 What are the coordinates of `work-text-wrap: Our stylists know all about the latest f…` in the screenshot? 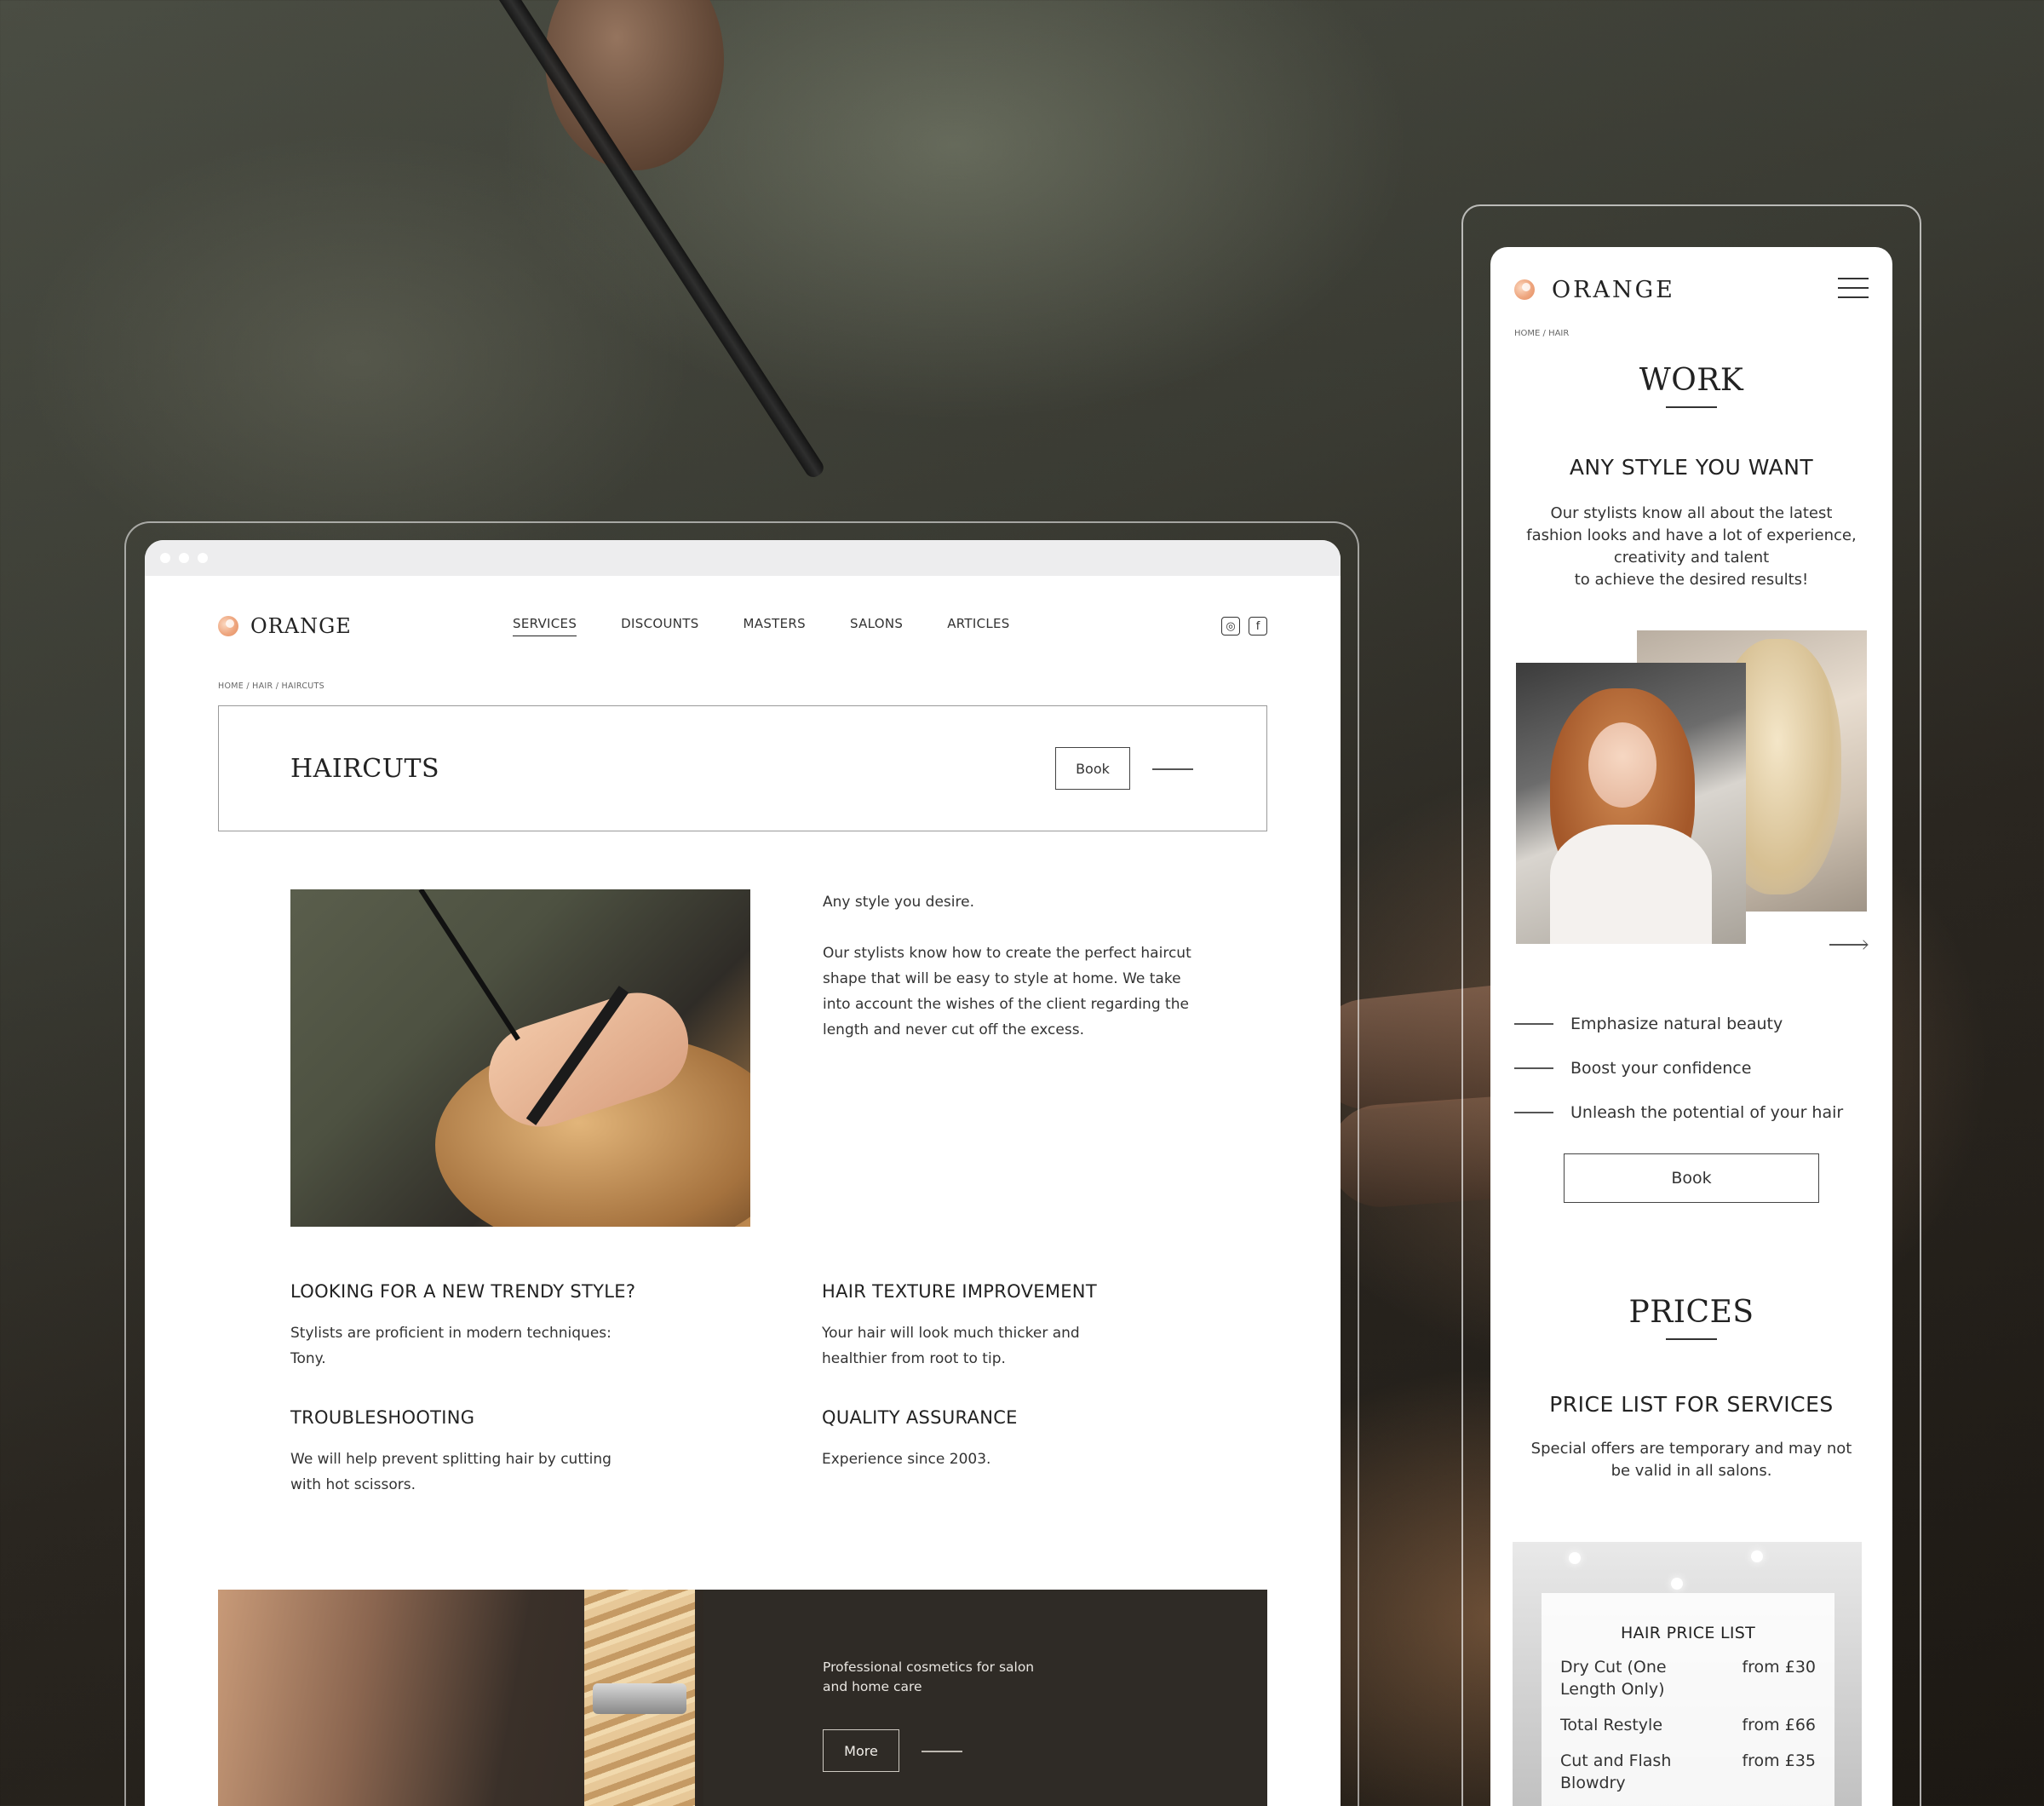 It's located at (1691, 547).